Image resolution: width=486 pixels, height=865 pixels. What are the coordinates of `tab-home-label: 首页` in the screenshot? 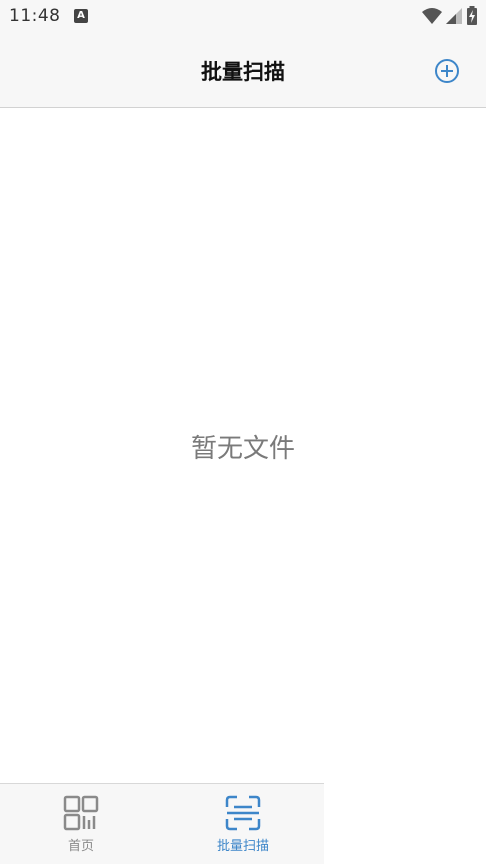 It's located at (80, 846).